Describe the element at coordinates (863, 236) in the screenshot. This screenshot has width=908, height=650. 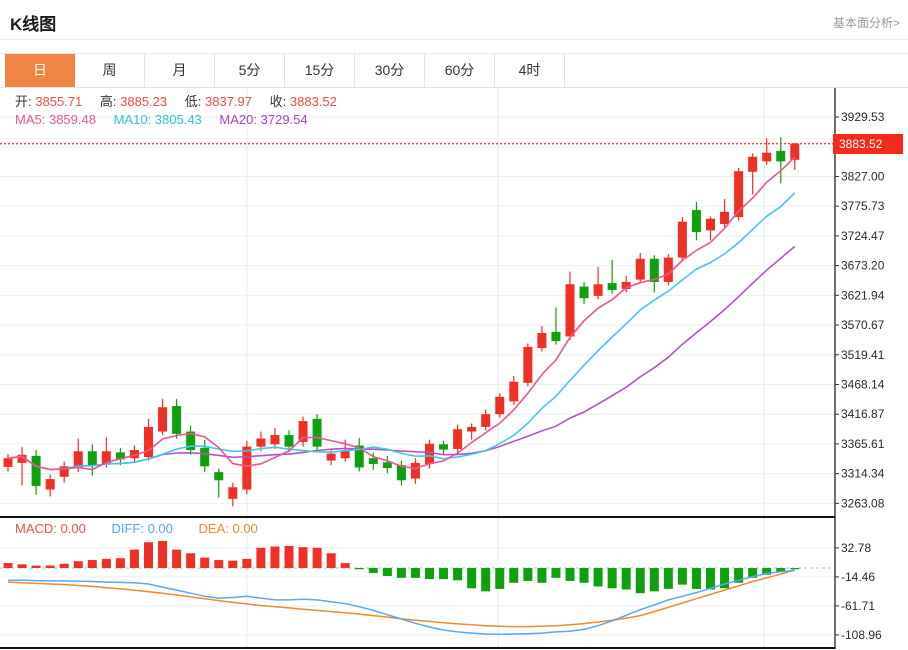
I see `svg-text: 3724.47` at that location.